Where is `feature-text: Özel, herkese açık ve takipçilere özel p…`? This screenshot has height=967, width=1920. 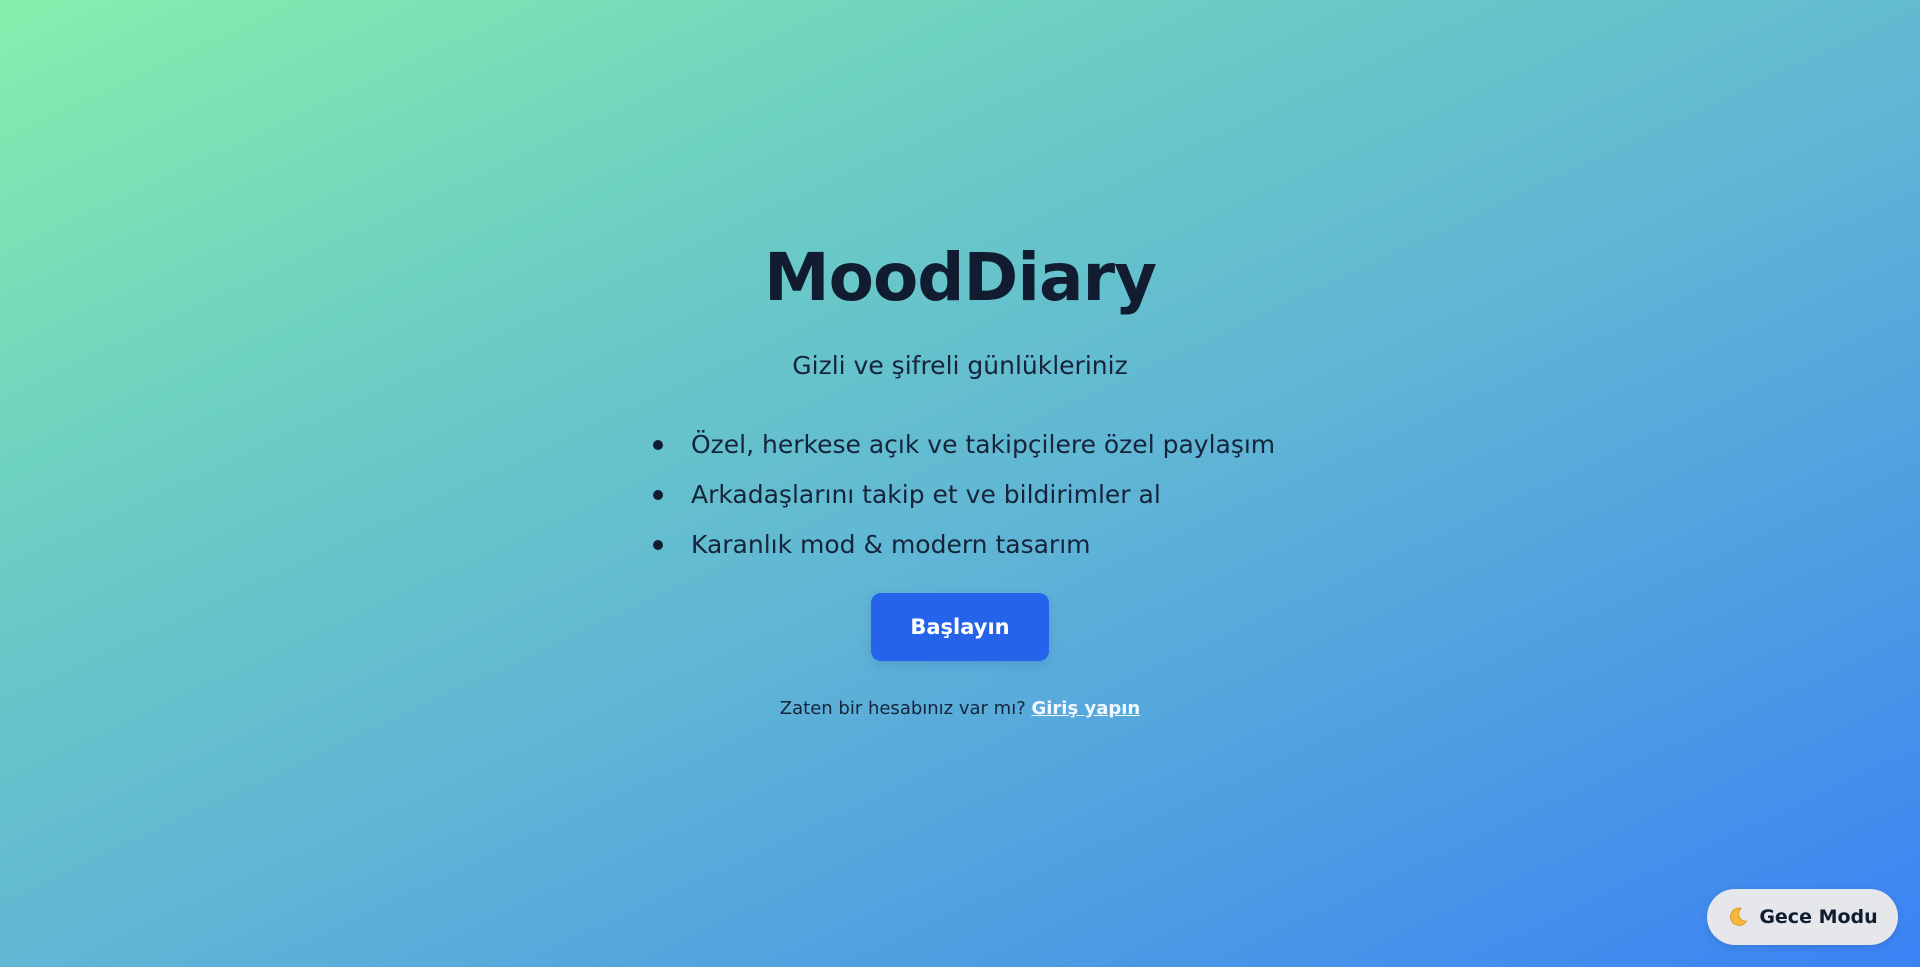
feature-text: Özel, herkese açık ve takipçilere özel p… is located at coordinates (983, 444).